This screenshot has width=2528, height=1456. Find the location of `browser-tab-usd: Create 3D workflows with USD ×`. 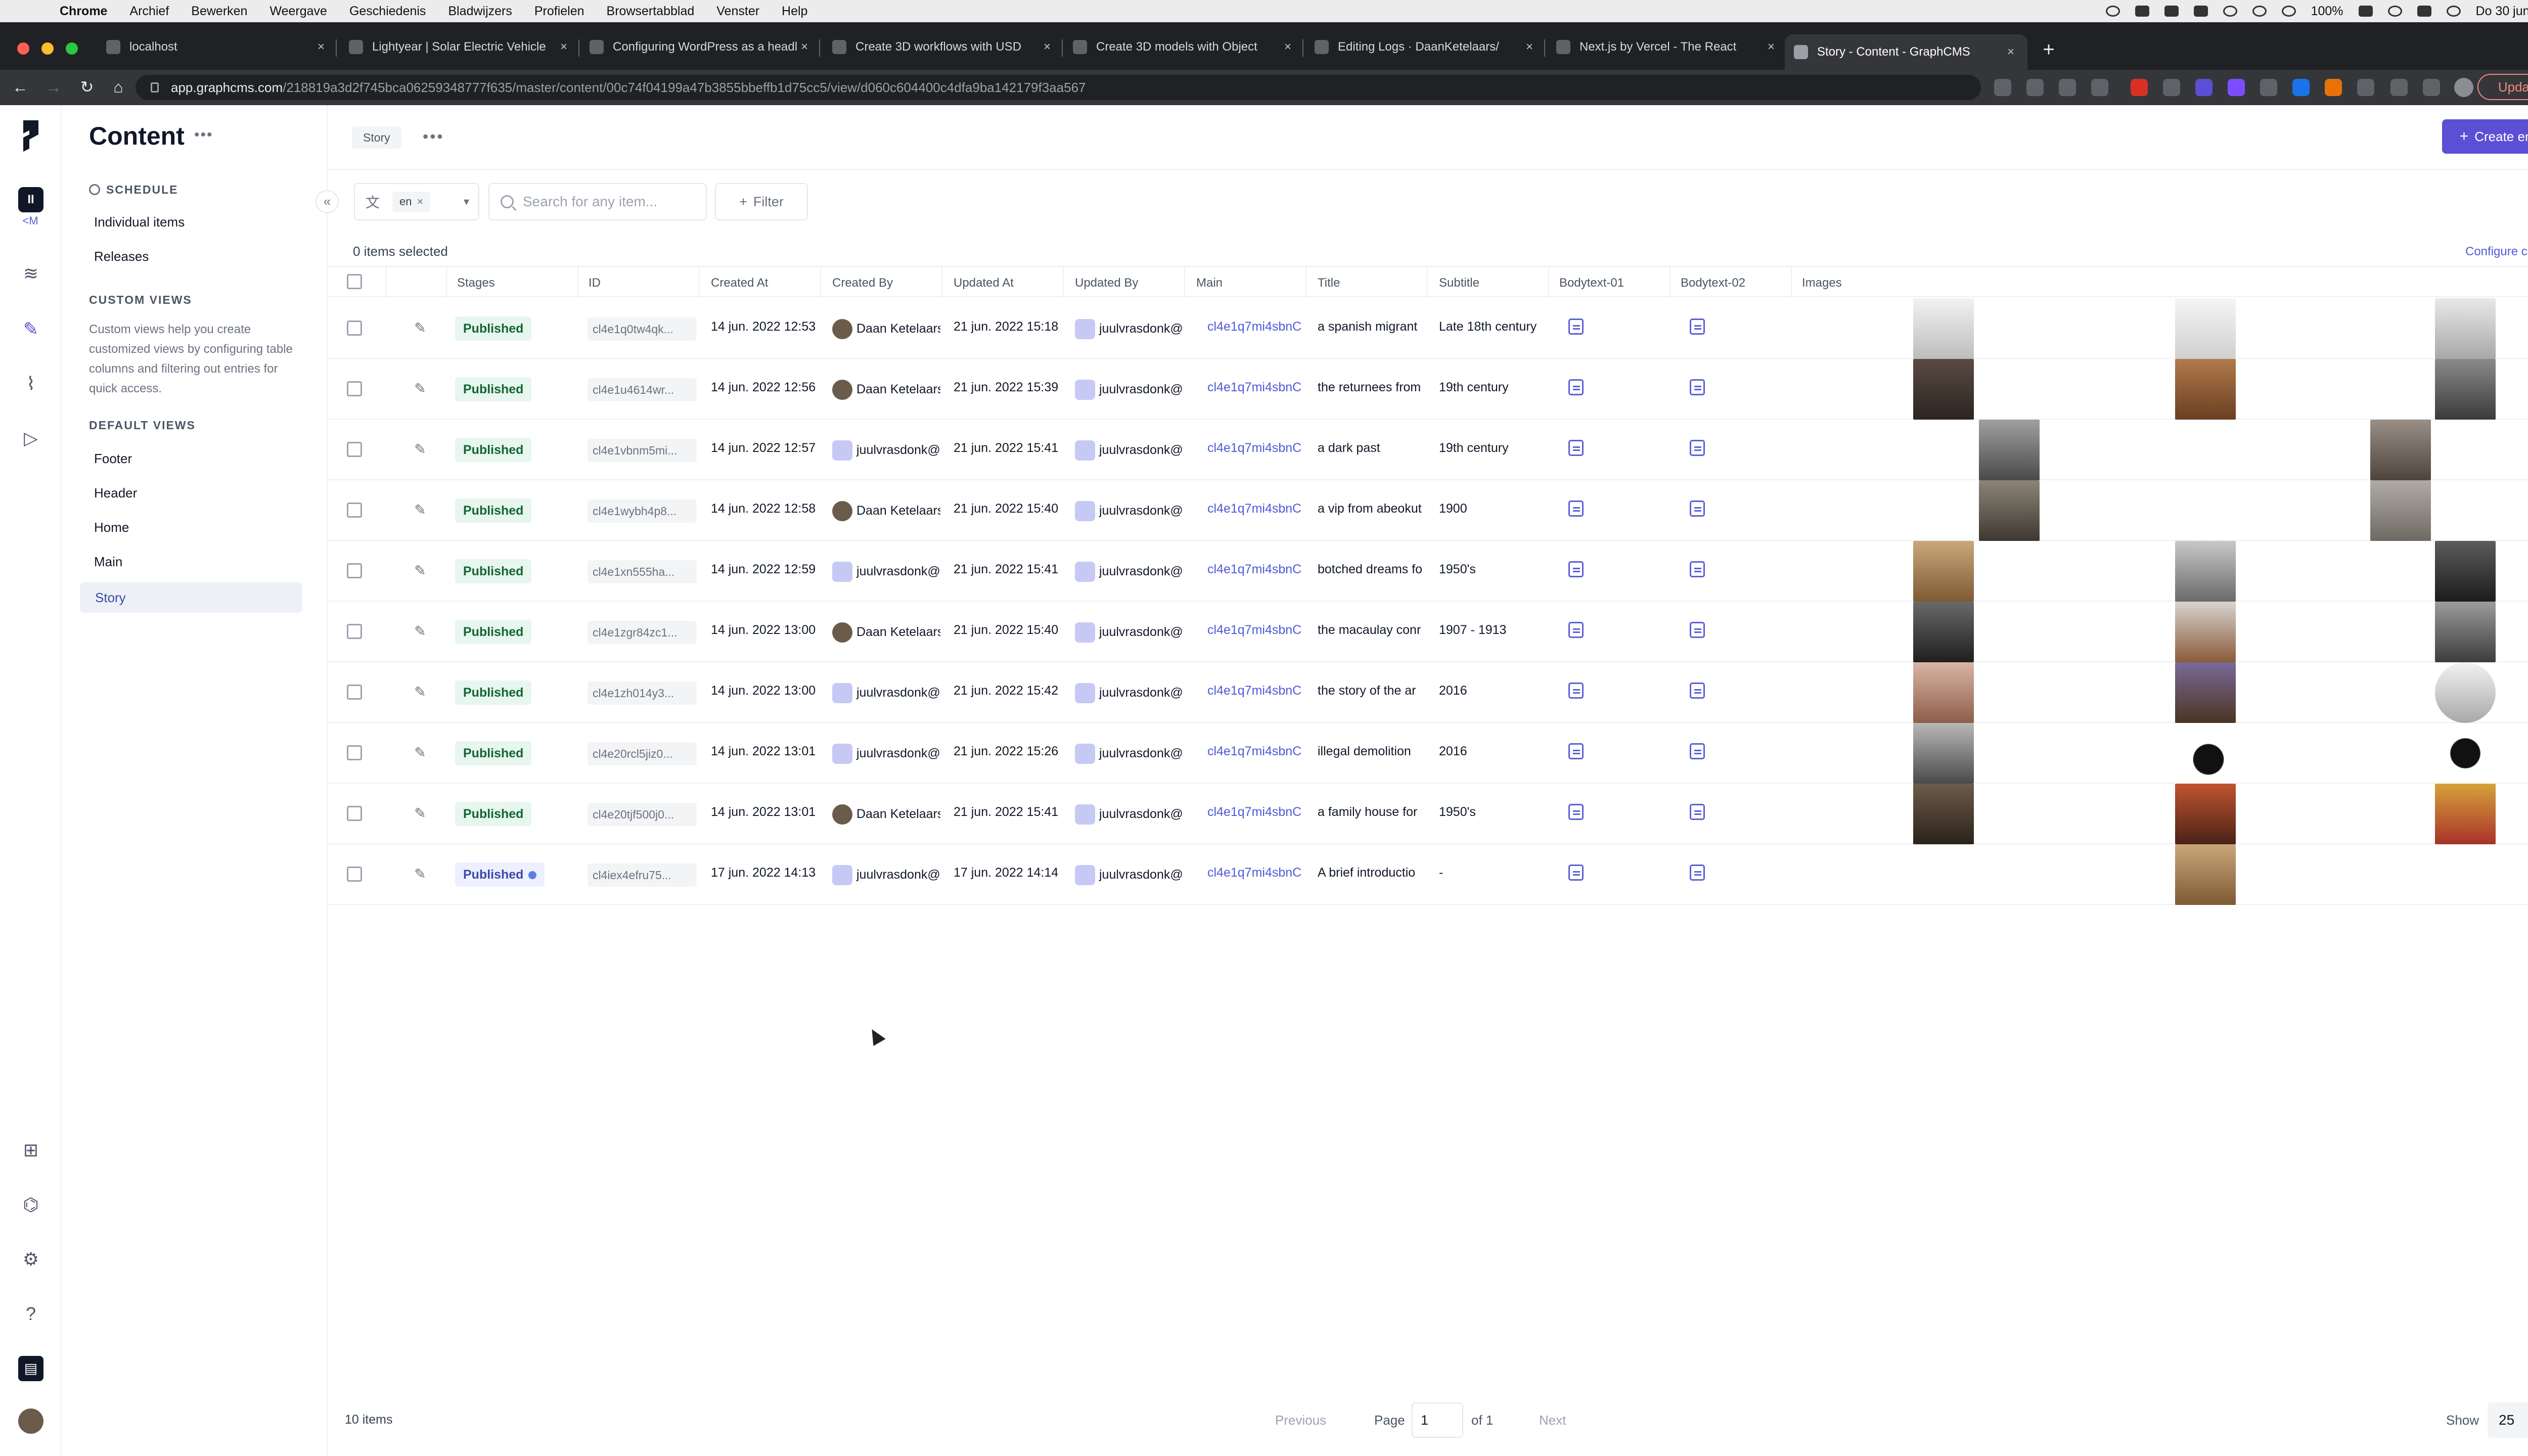

browser-tab-usd: Create 3D workflows with USD × is located at coordinates (944, 47).